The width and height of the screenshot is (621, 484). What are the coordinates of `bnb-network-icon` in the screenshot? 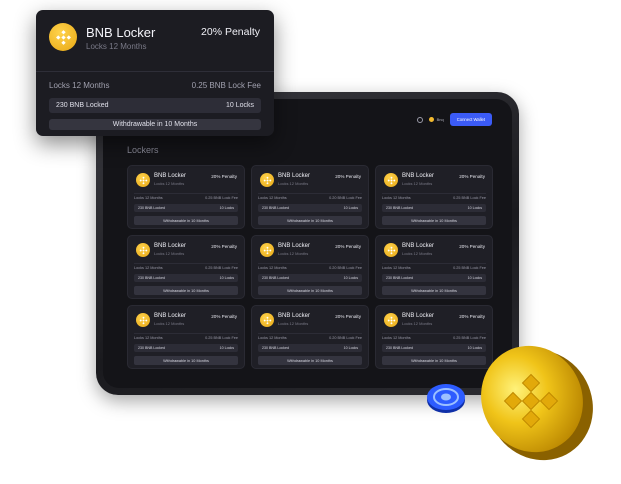 It's located at (431, 119).